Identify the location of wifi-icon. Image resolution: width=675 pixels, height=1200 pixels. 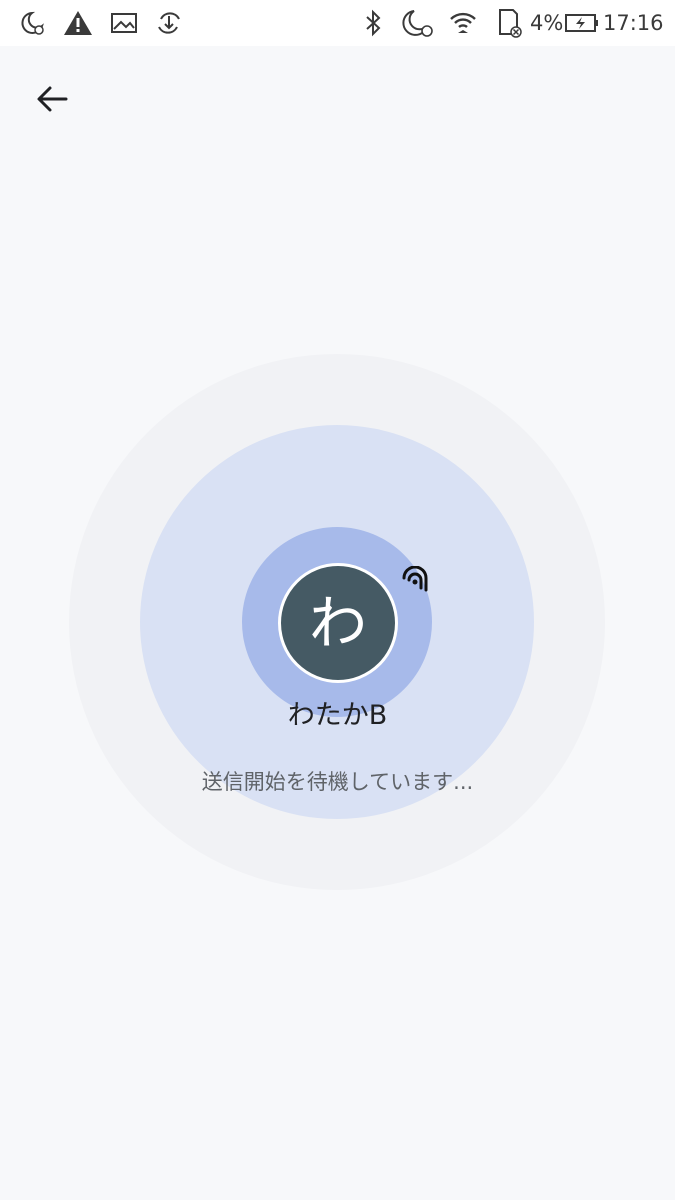
(463, 23).